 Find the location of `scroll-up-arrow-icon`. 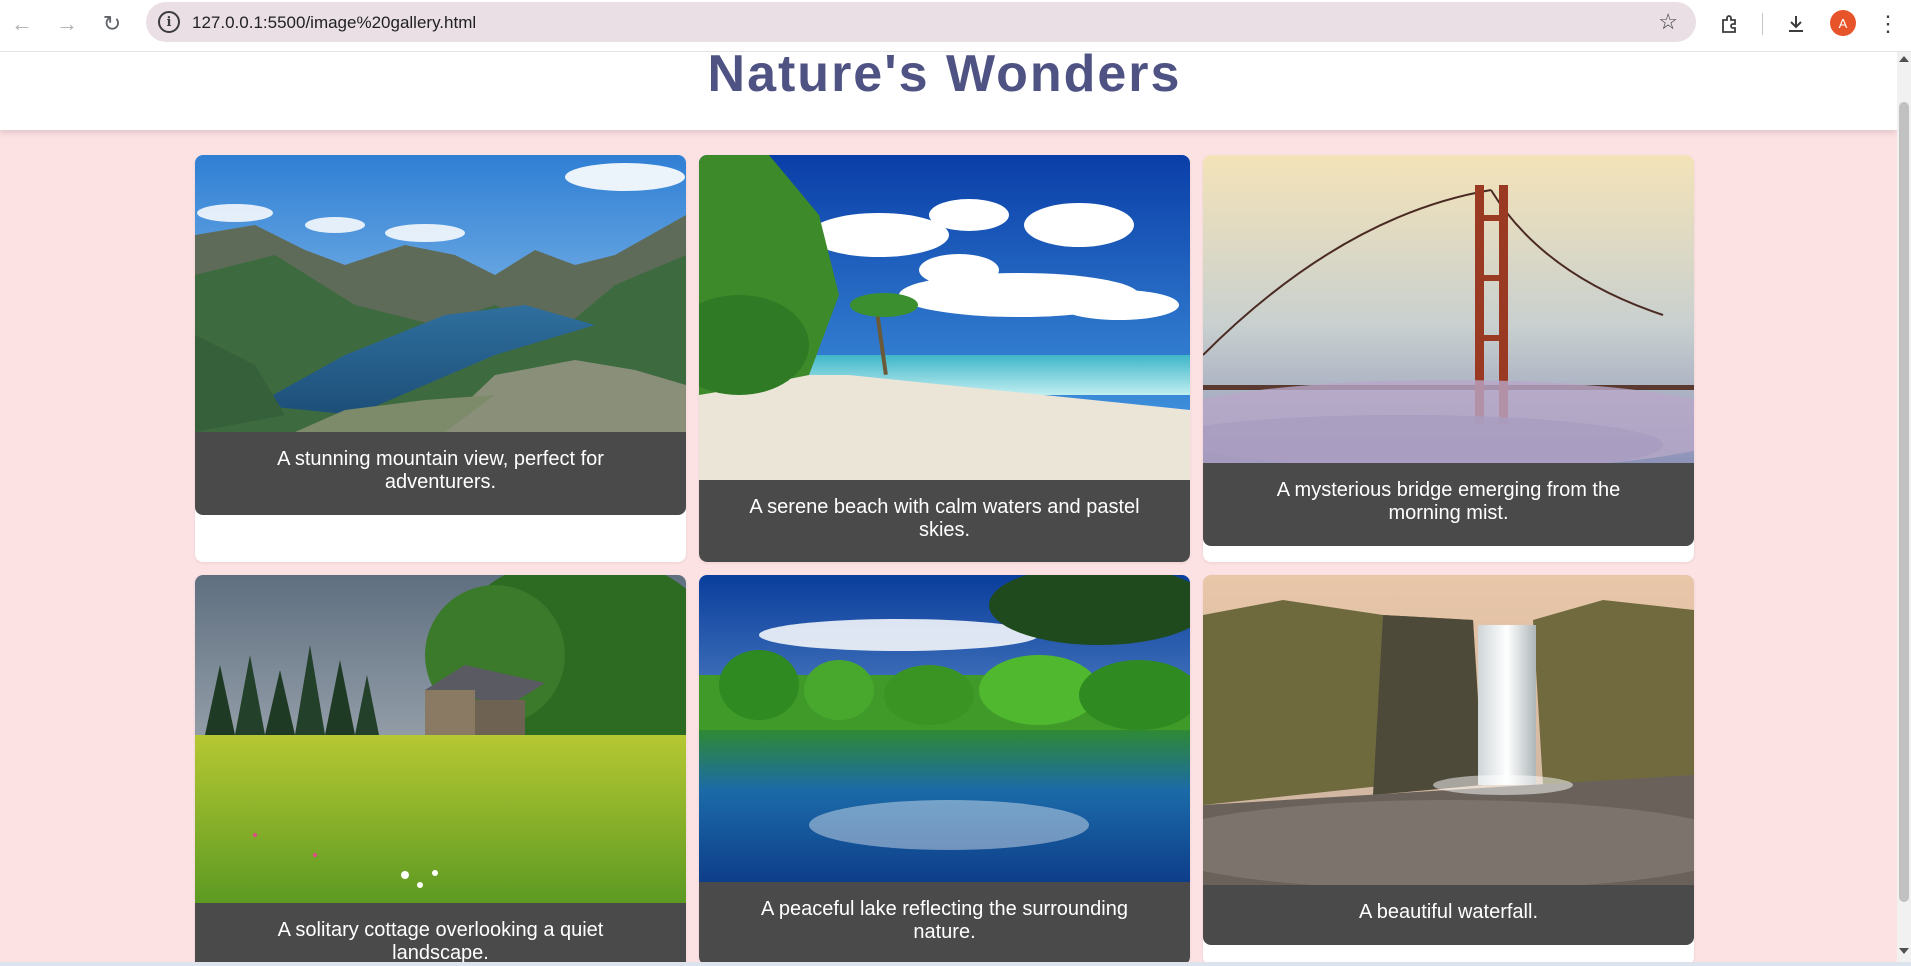

scroll-up-arrow-icon is located at coordinates (1904, 59).